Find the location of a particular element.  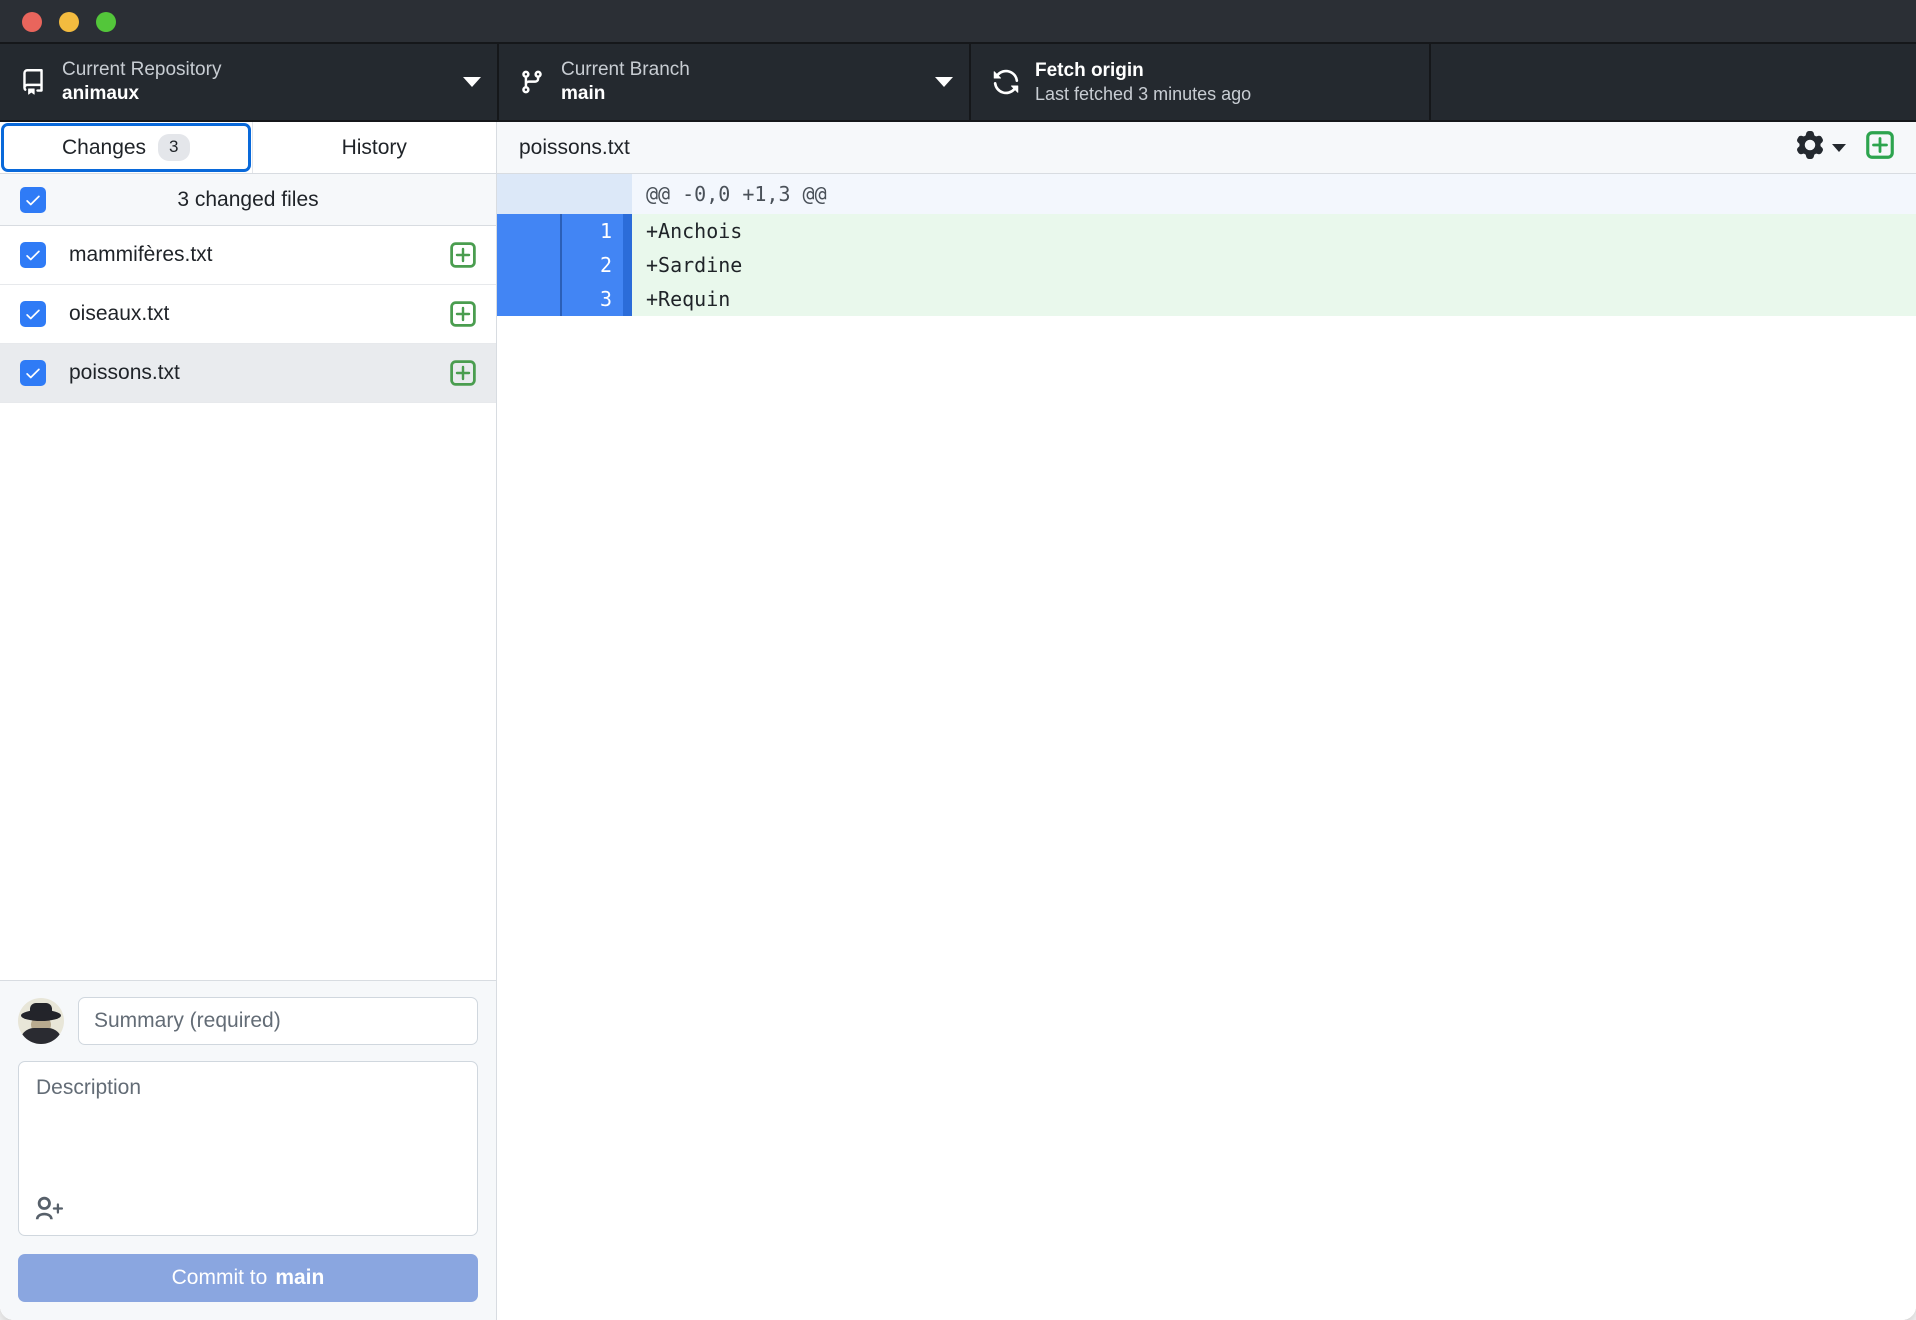

hunk-gutter-old is located at coordinates (528, 194).